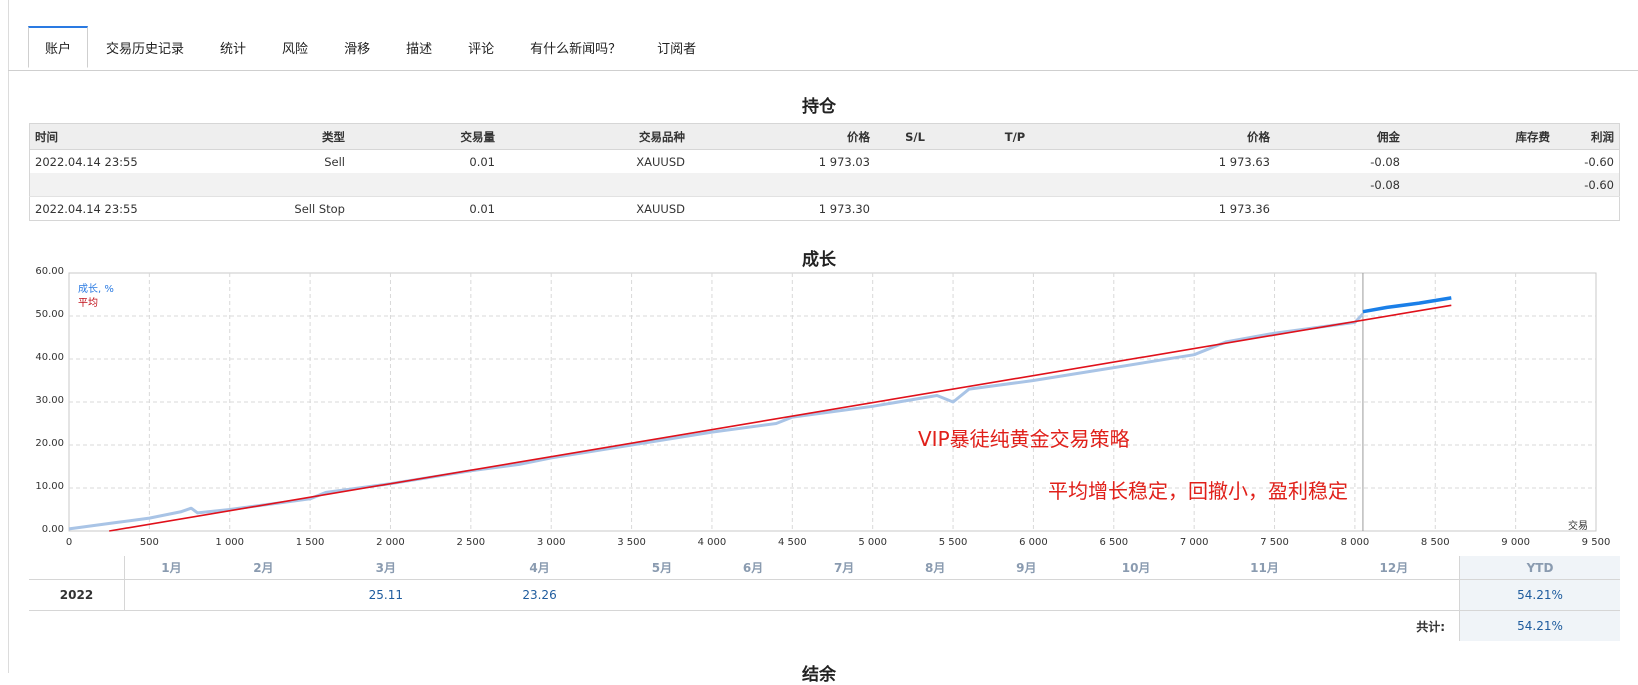  What do you see at coordinates (872, 542) in the screenshot?
I see `x-tick-label: 5 000` at bounding box center [872, 542].